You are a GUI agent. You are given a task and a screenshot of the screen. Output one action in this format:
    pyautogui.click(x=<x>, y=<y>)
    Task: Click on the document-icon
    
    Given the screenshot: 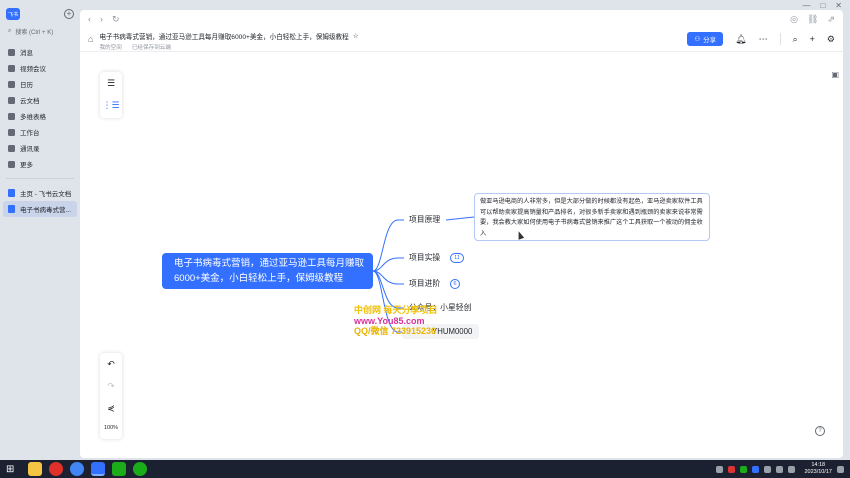 What is the action you would take?
    pyautogui.click(x=11, y=100)
    